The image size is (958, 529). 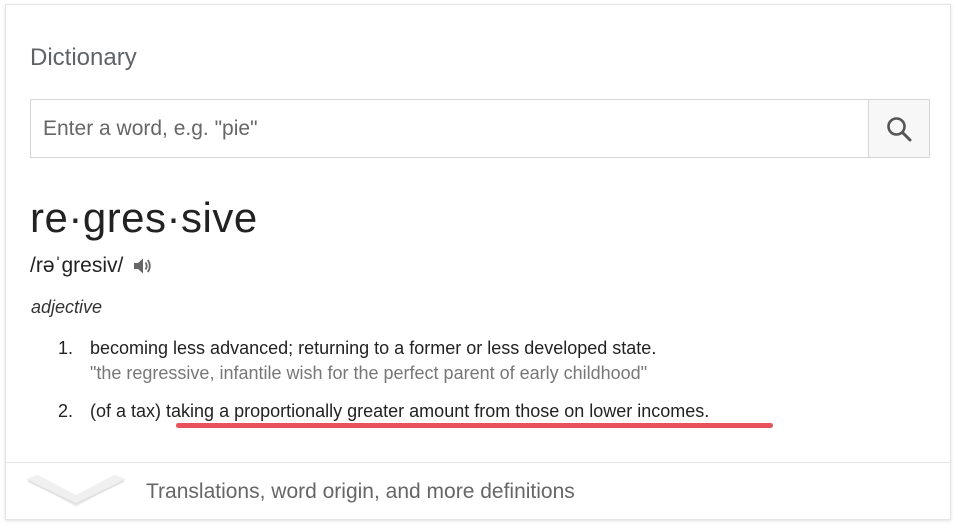 What do you see at coordinates (449, 128) in the screenshot?
I see `search-input` at bounding box center [449, 128].